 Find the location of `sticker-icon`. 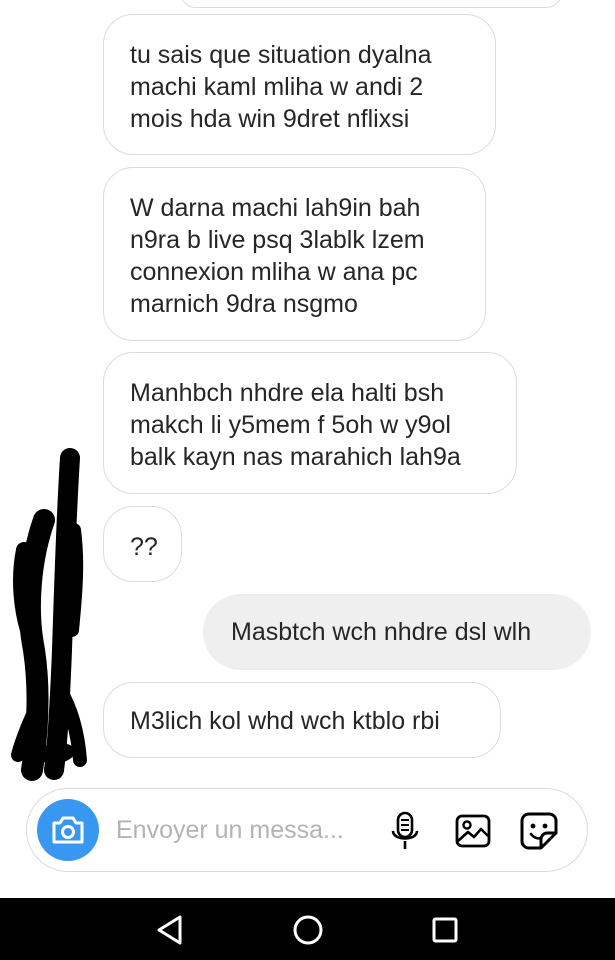

sticker-icon is located at coordinates (539, 831).